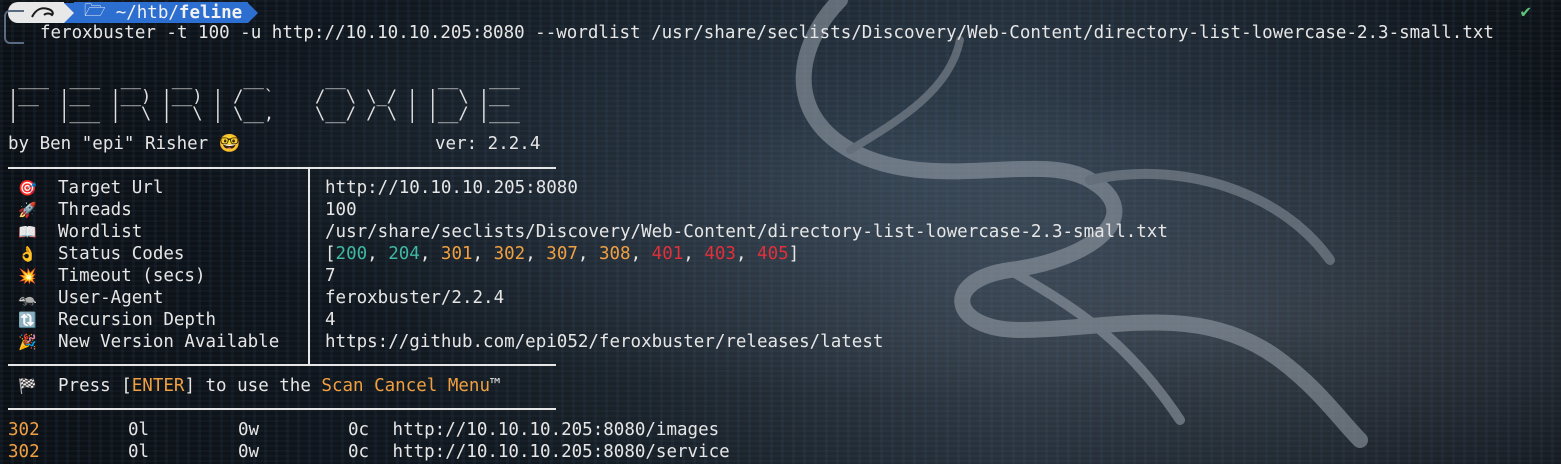 The width and height of the screenshot is (1561, 464). I want to click on config-key: Target Url, so click(111, 188).